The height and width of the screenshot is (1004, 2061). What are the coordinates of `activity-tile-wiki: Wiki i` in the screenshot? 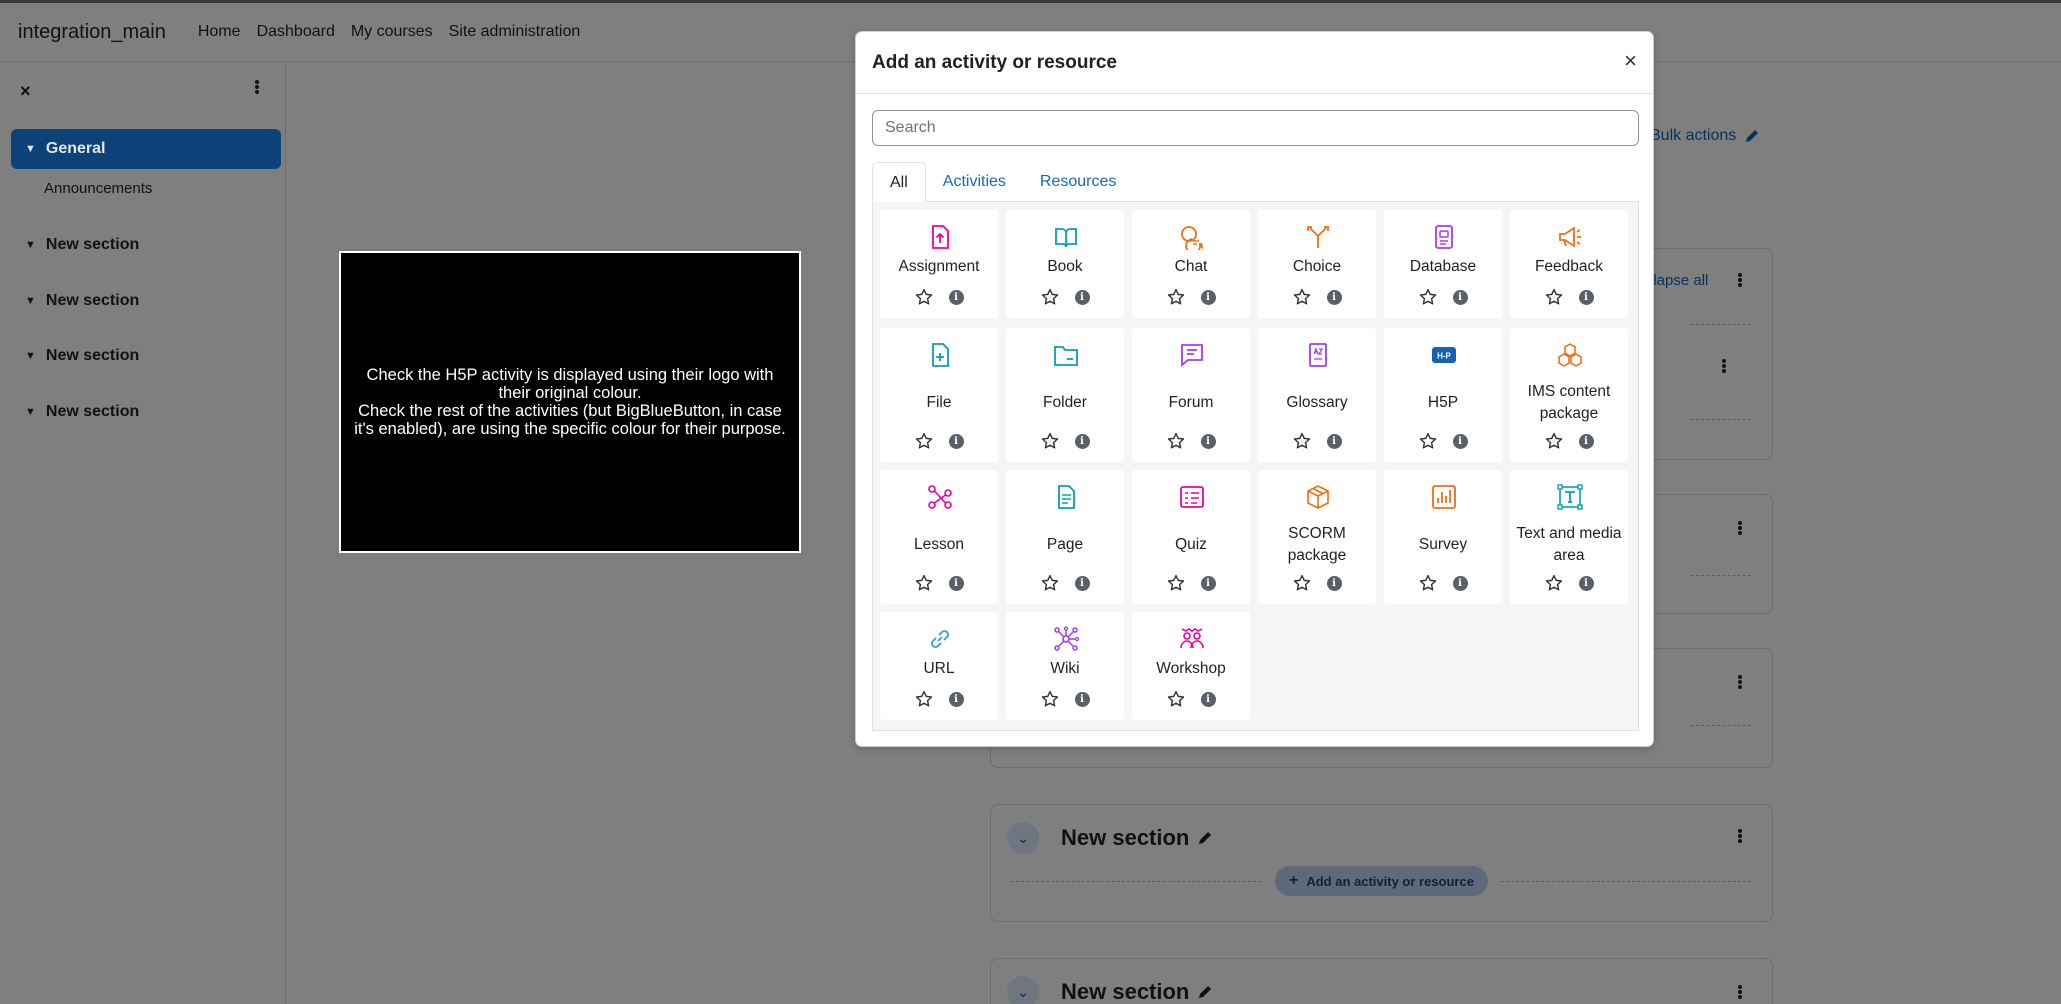 It's located at (1065, 666).